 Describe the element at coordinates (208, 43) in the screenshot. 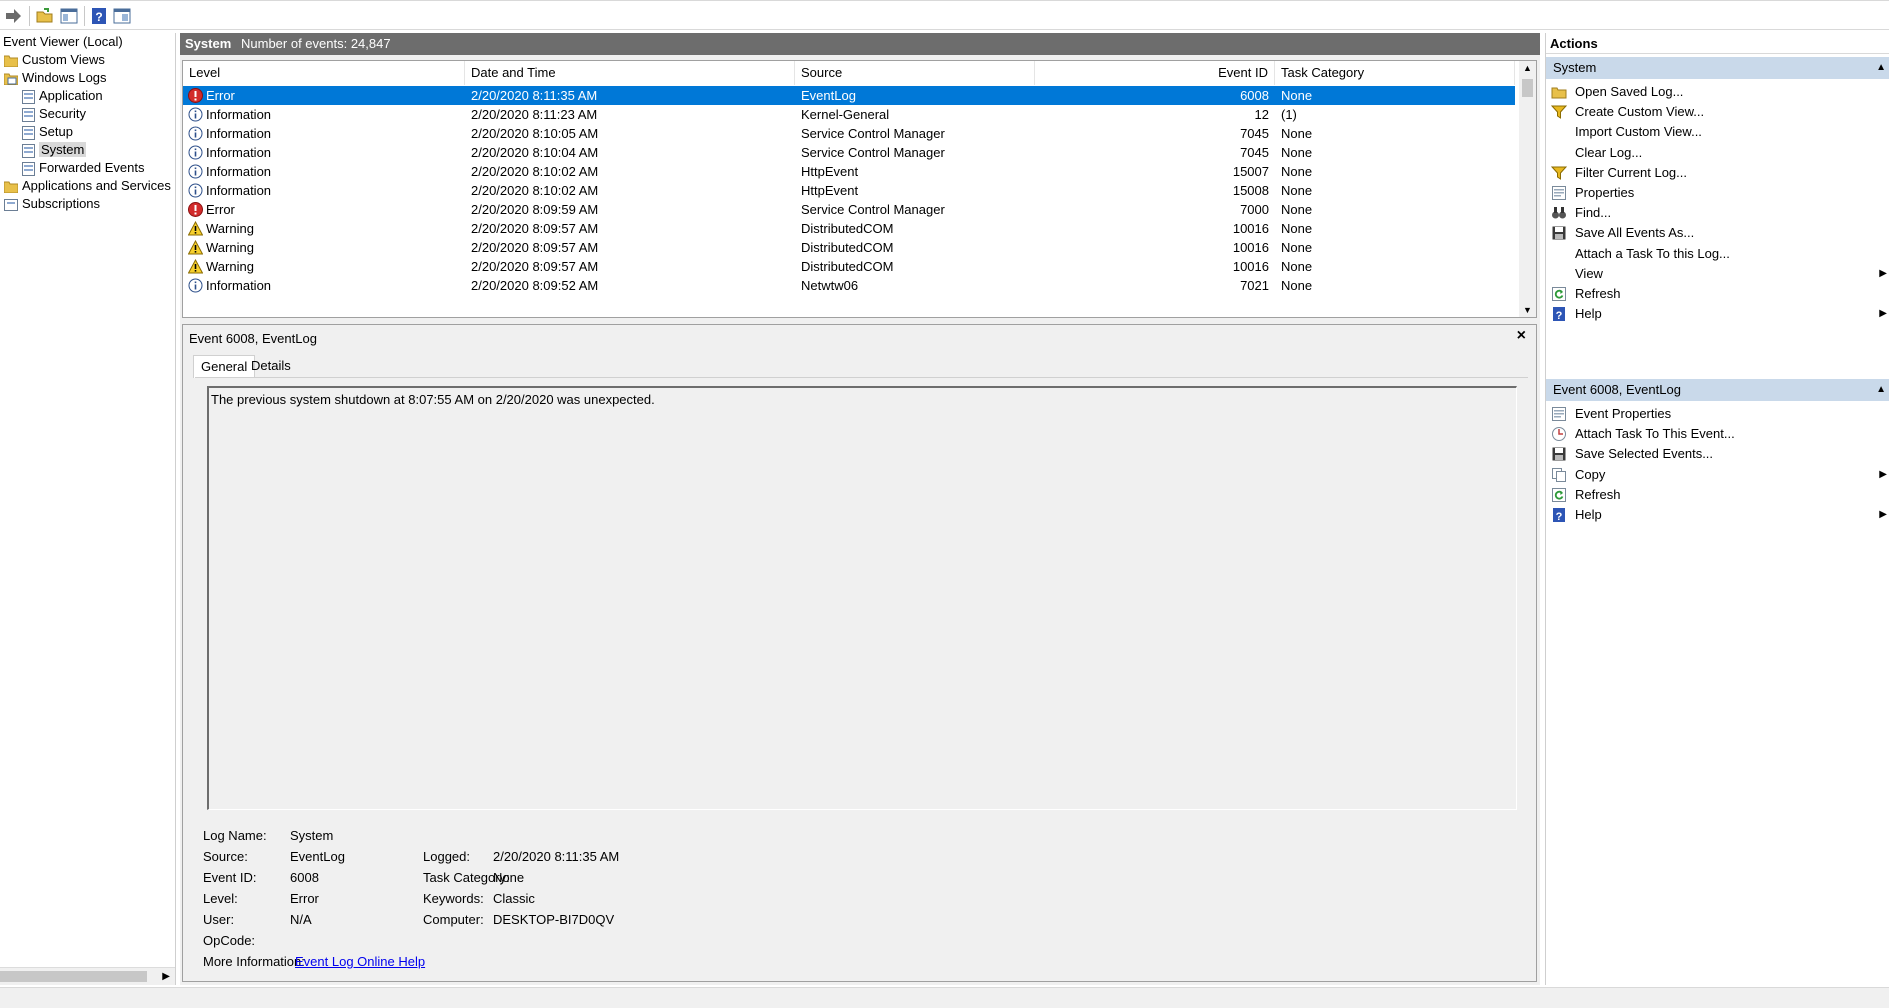

I see `log-name: System` at that location.